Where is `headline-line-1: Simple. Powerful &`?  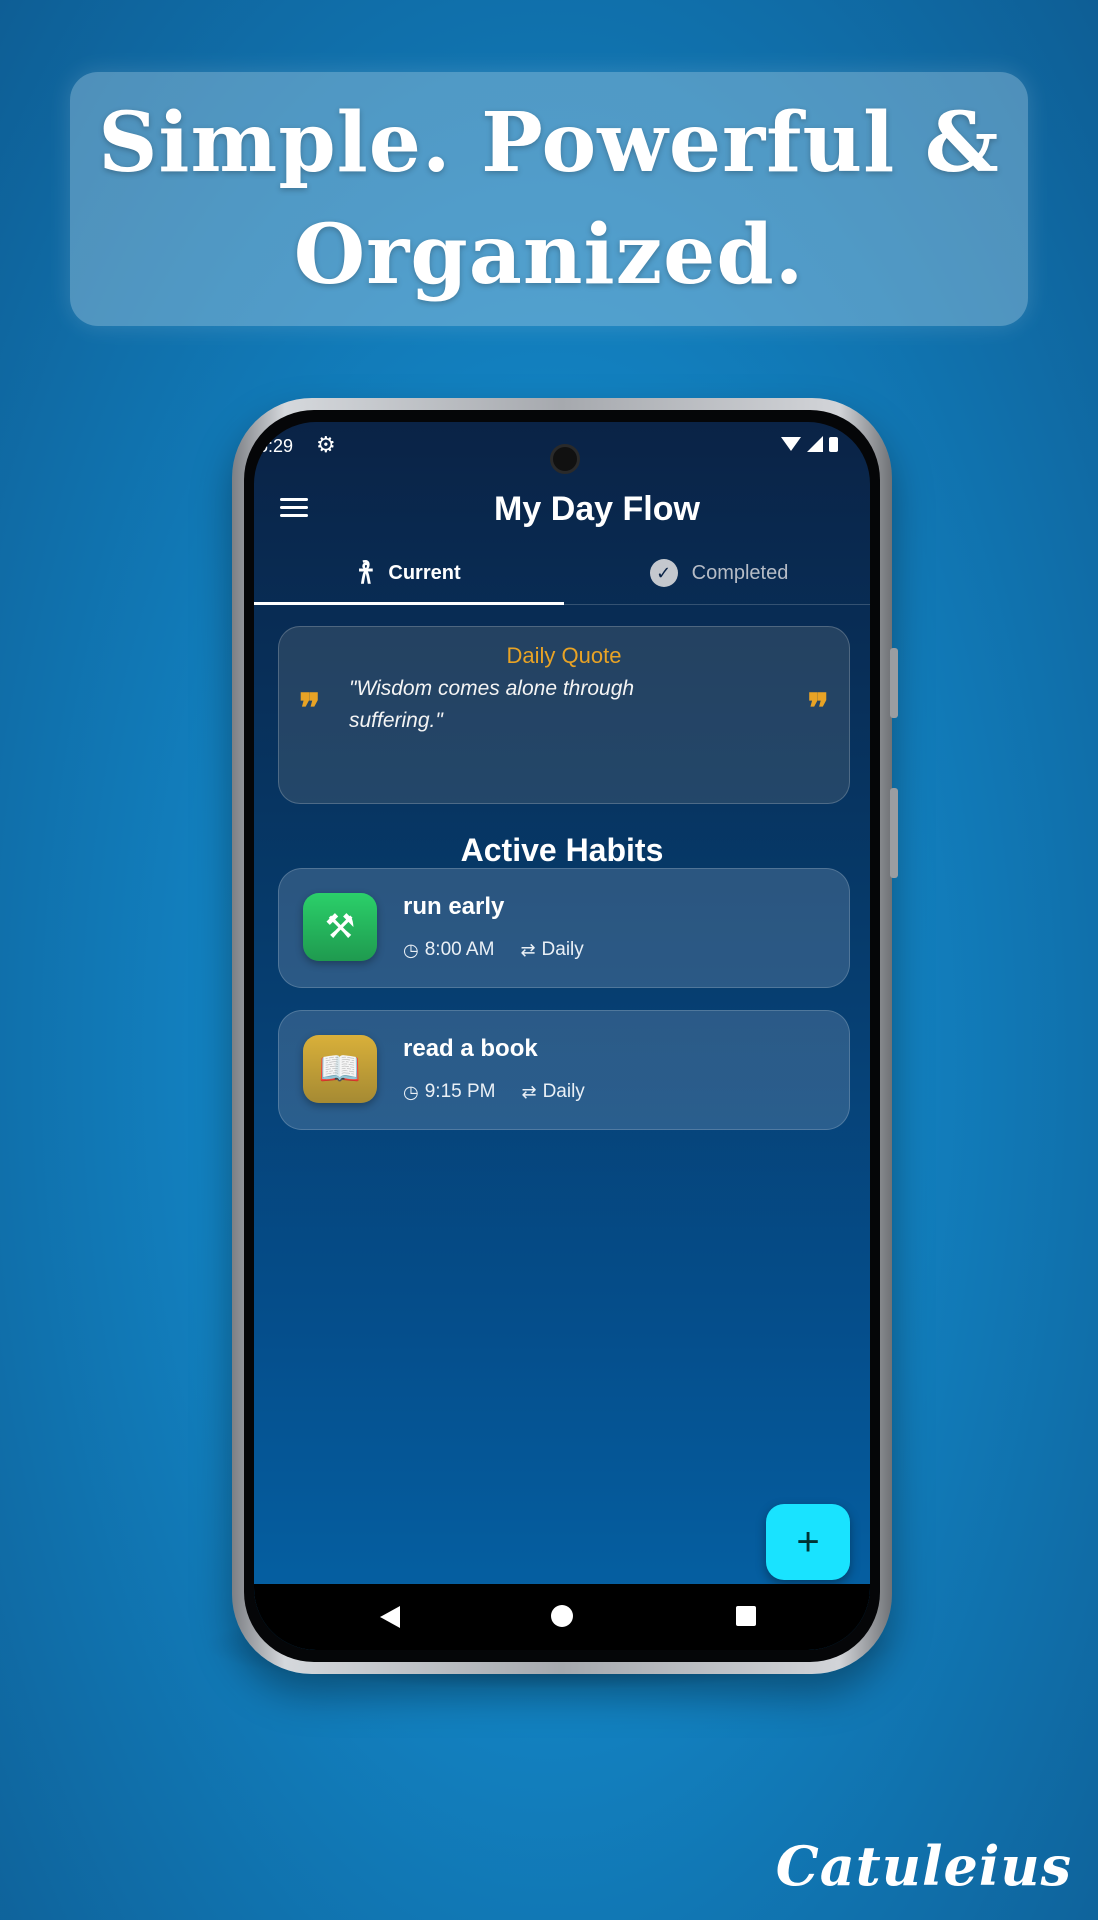
headline-line-1: Simple. Powerful & is located at coordinates (549, 143).